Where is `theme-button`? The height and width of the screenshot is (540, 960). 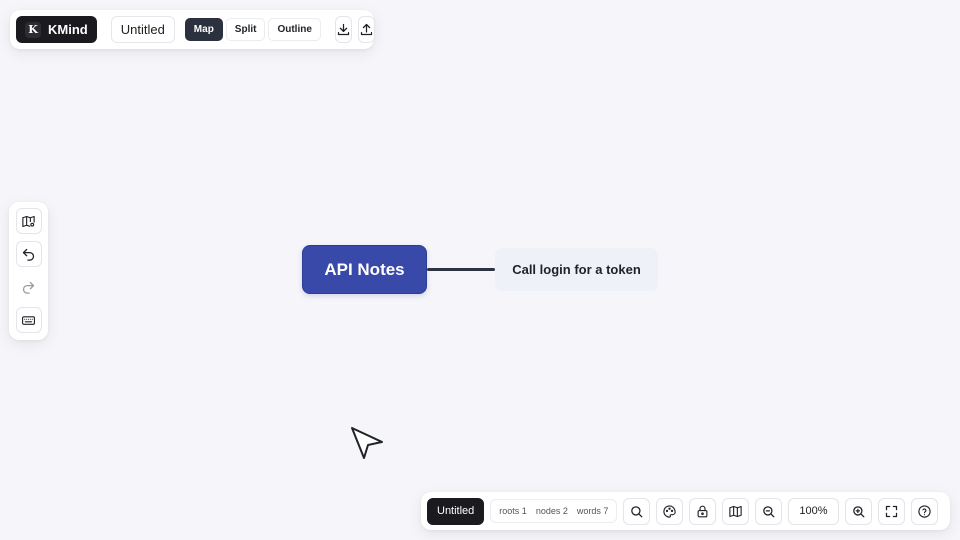
theme-button is located at coordinates (670, 511).